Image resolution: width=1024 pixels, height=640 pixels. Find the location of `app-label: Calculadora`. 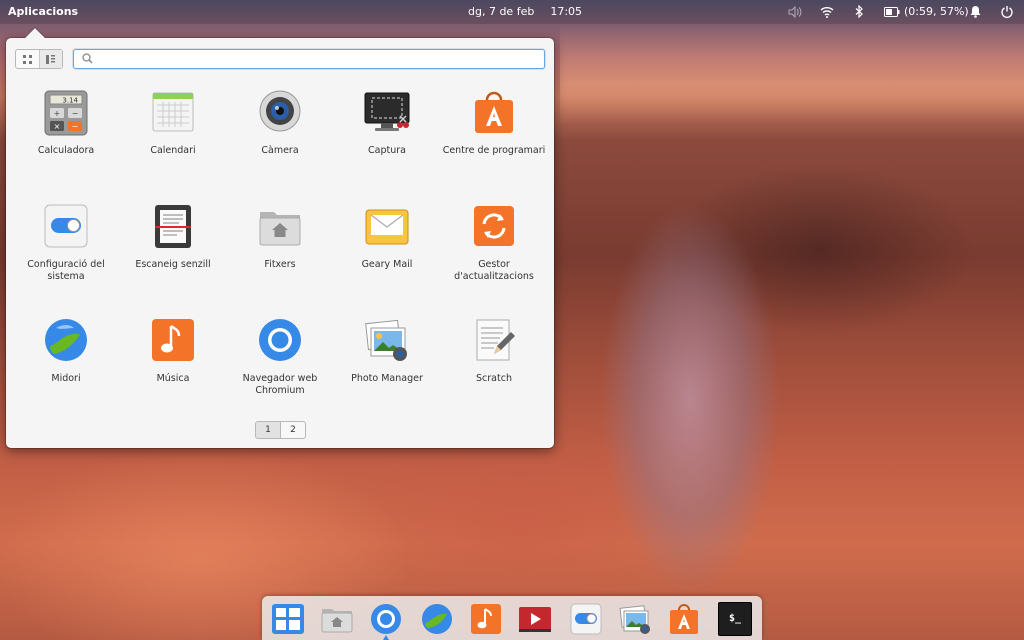

app-label: Calculadora is located at coordinates (66, 150).